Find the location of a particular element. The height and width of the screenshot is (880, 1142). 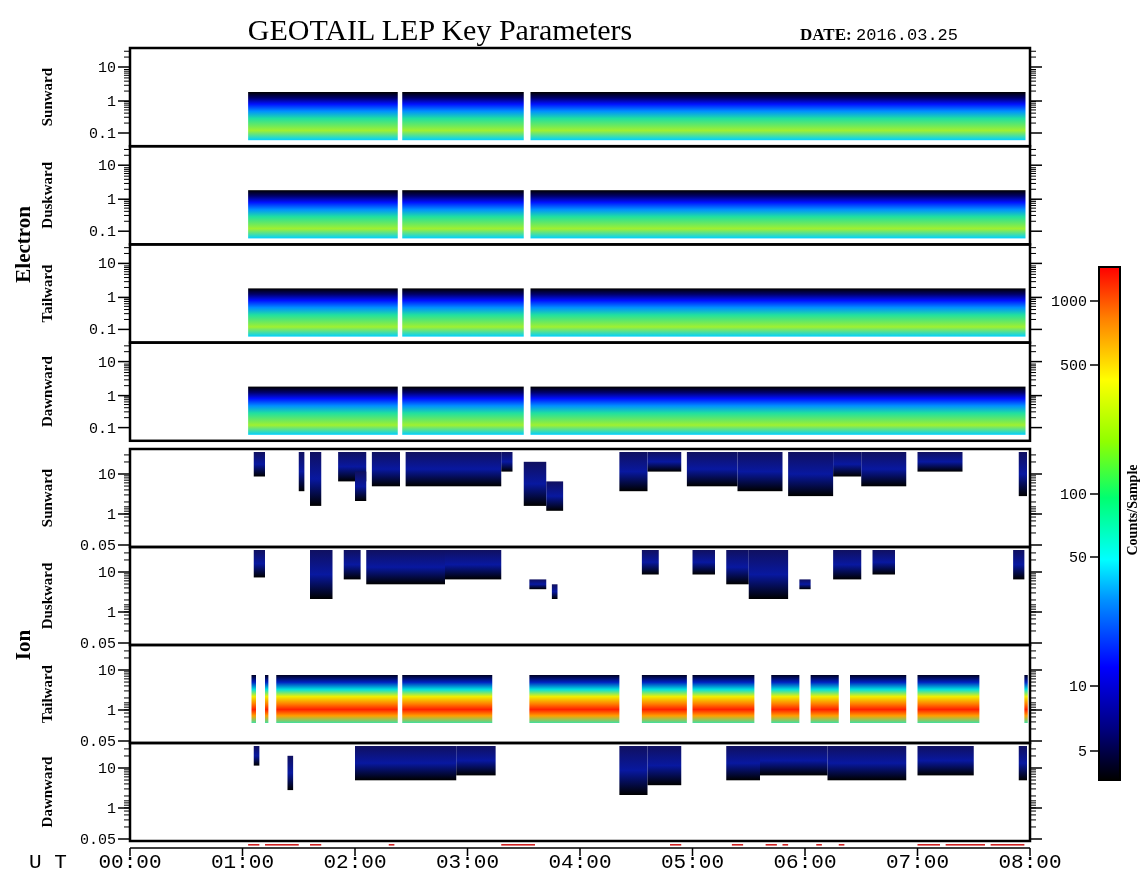

colorbar-tick-label: 100 is located at coordinates (1073, 495).